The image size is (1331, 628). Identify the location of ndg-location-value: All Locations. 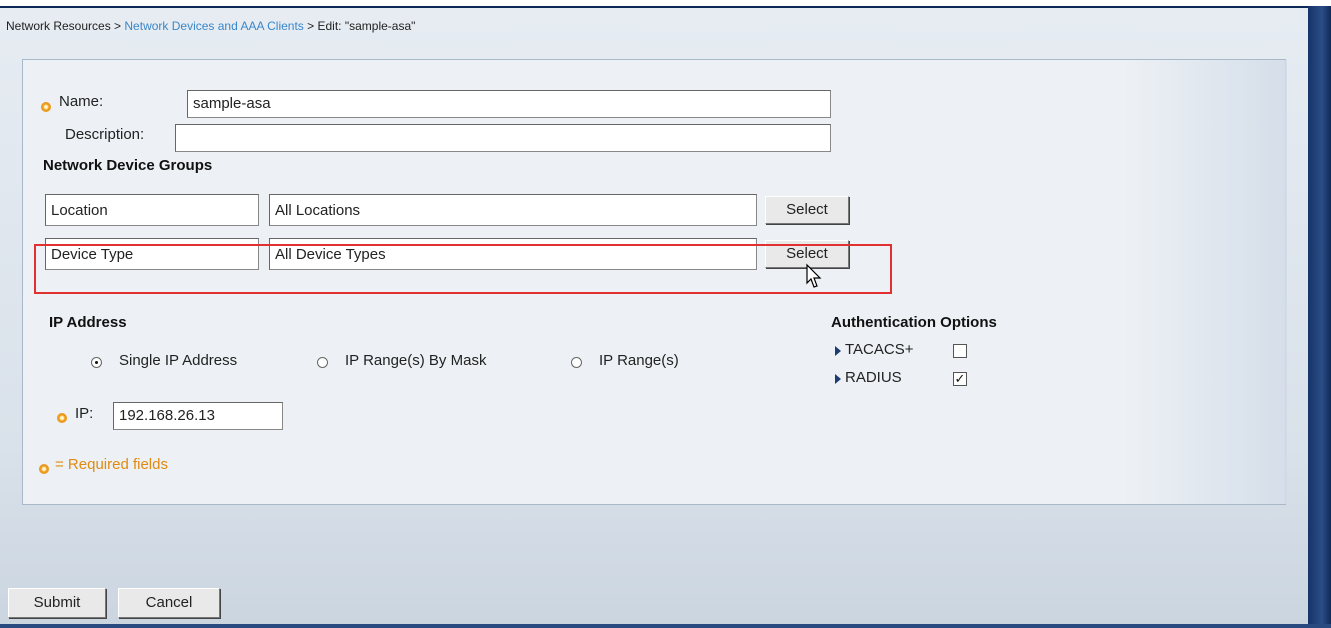
(513, 210).